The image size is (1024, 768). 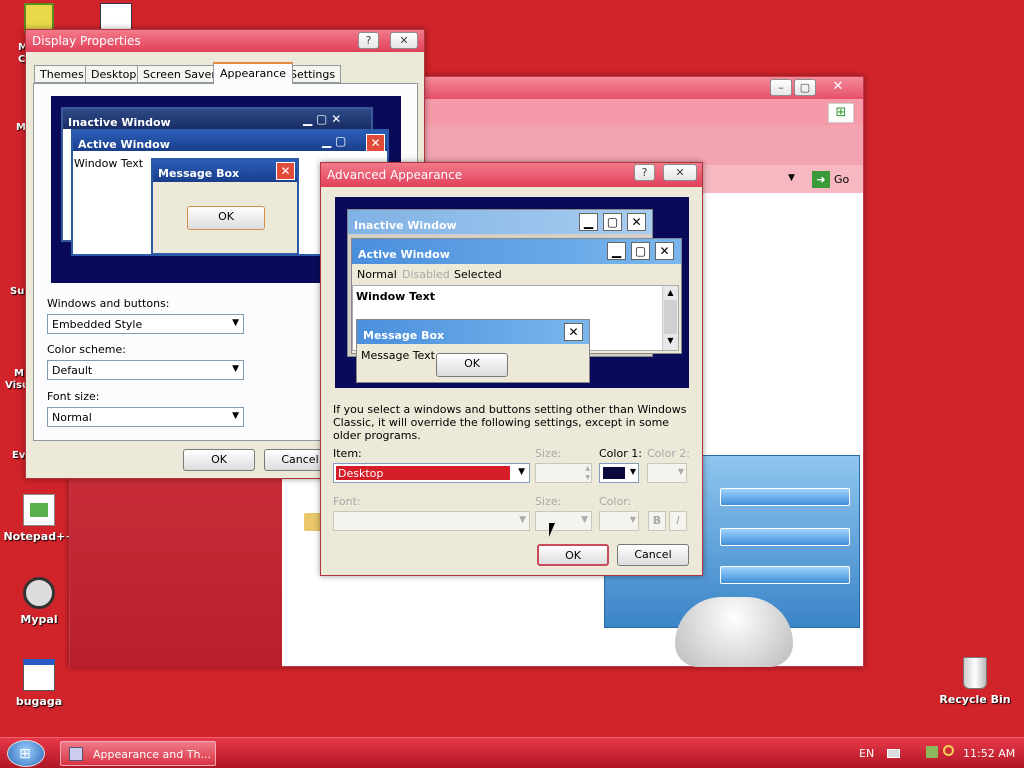 What do you see at coordinates (670, 340) in the screenshot?
I see `scroll-down-icon: ▼` at bounding box center [670, 340].